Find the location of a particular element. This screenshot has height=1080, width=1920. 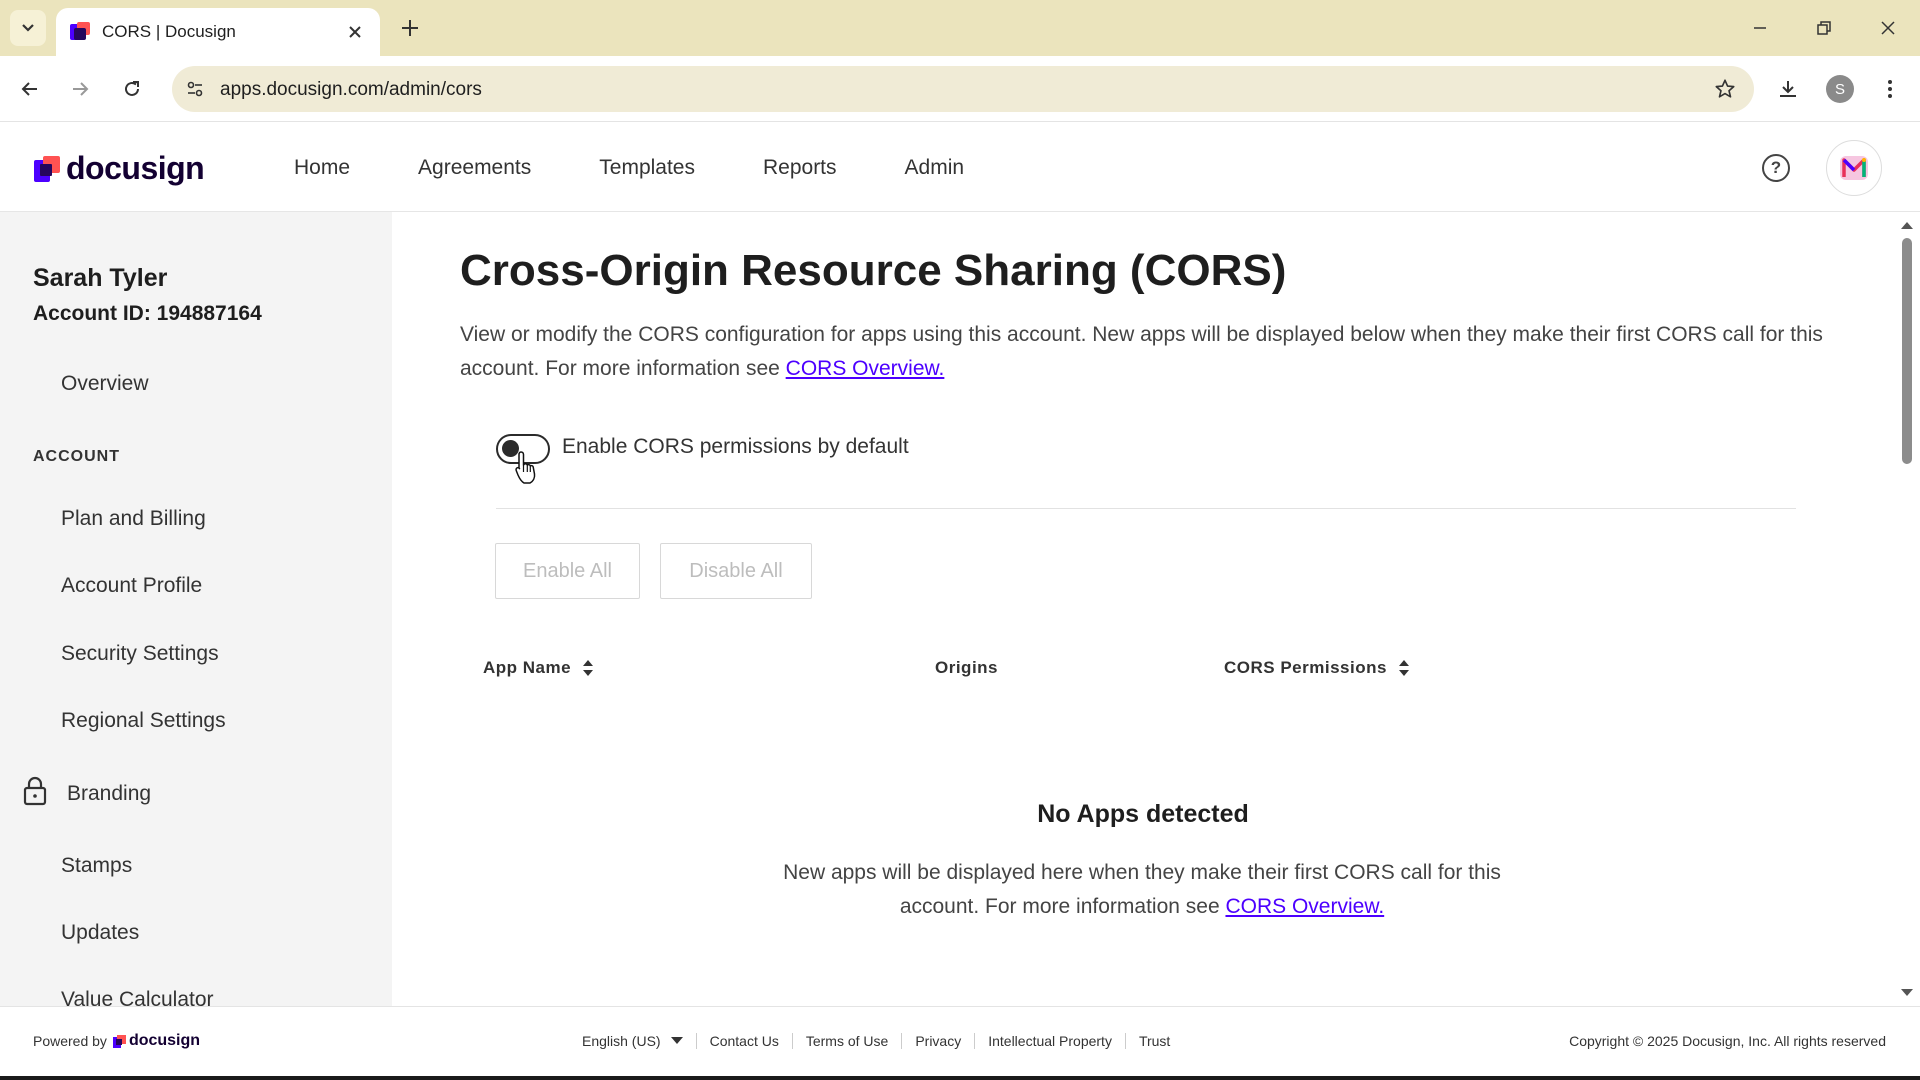

footer-link-trust: Trust is located at coordinates (1153, 1041).